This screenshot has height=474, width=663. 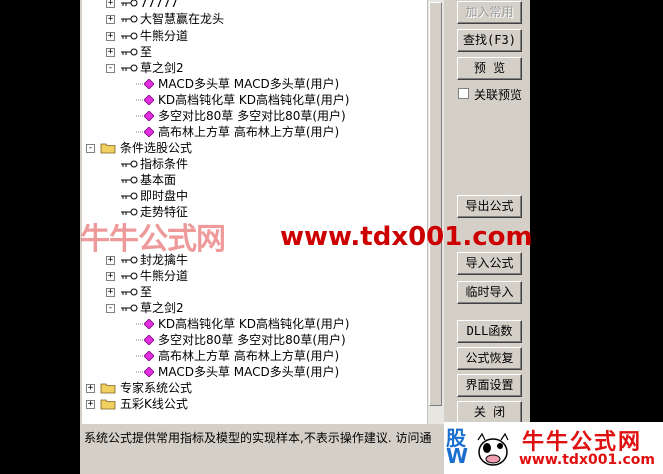 What do you see at coordinates (254, 19) in the screenshot?
I see `tree-row: + 大智慧赢在龙头` at bounding box center [254, 19].